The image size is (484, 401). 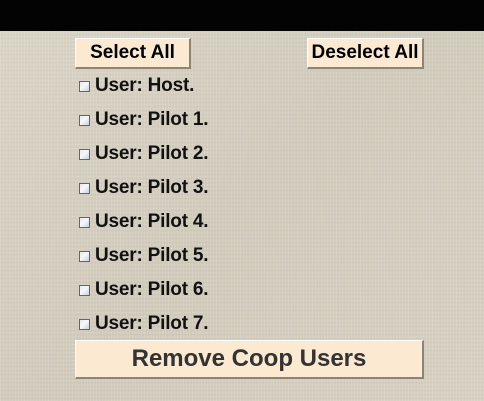 I want to click on user-label: User: Pilot 4., so click(x=152, y=221).